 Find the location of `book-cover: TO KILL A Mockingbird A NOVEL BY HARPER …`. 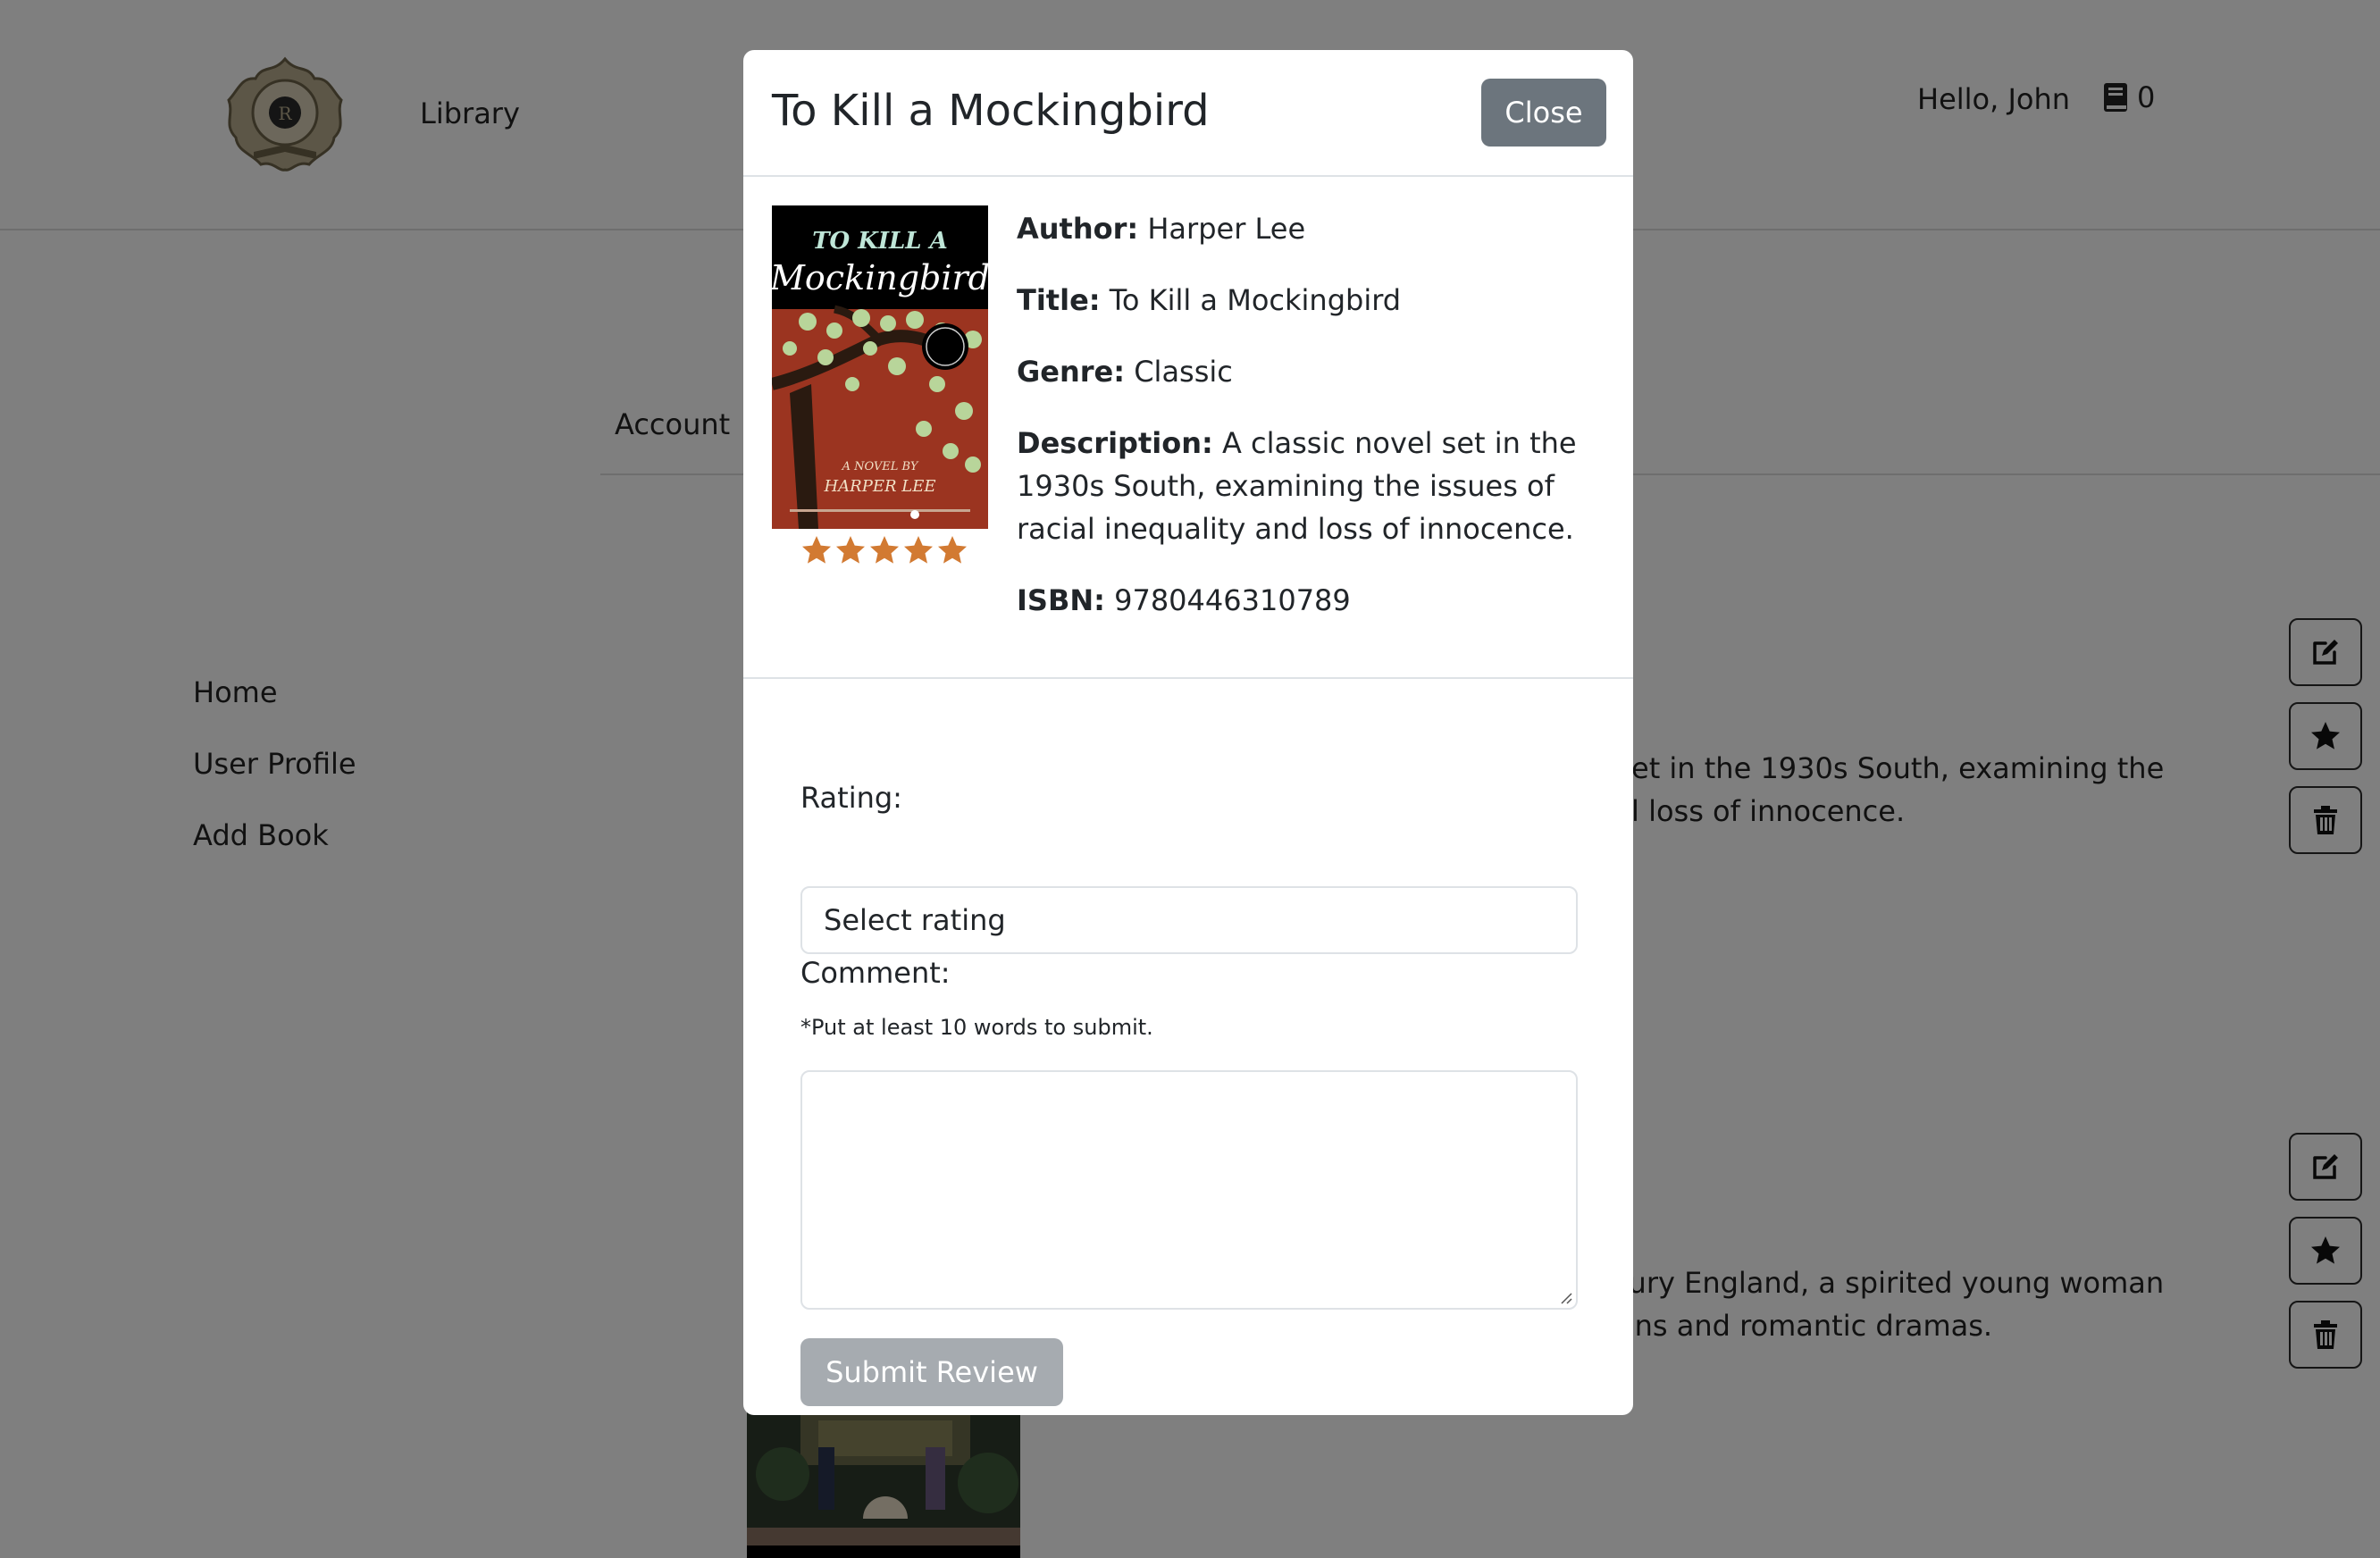

book-cover: TO KILL A Mockingbird A NOVEL BY HARPER … is located at coordinates (880, 367).